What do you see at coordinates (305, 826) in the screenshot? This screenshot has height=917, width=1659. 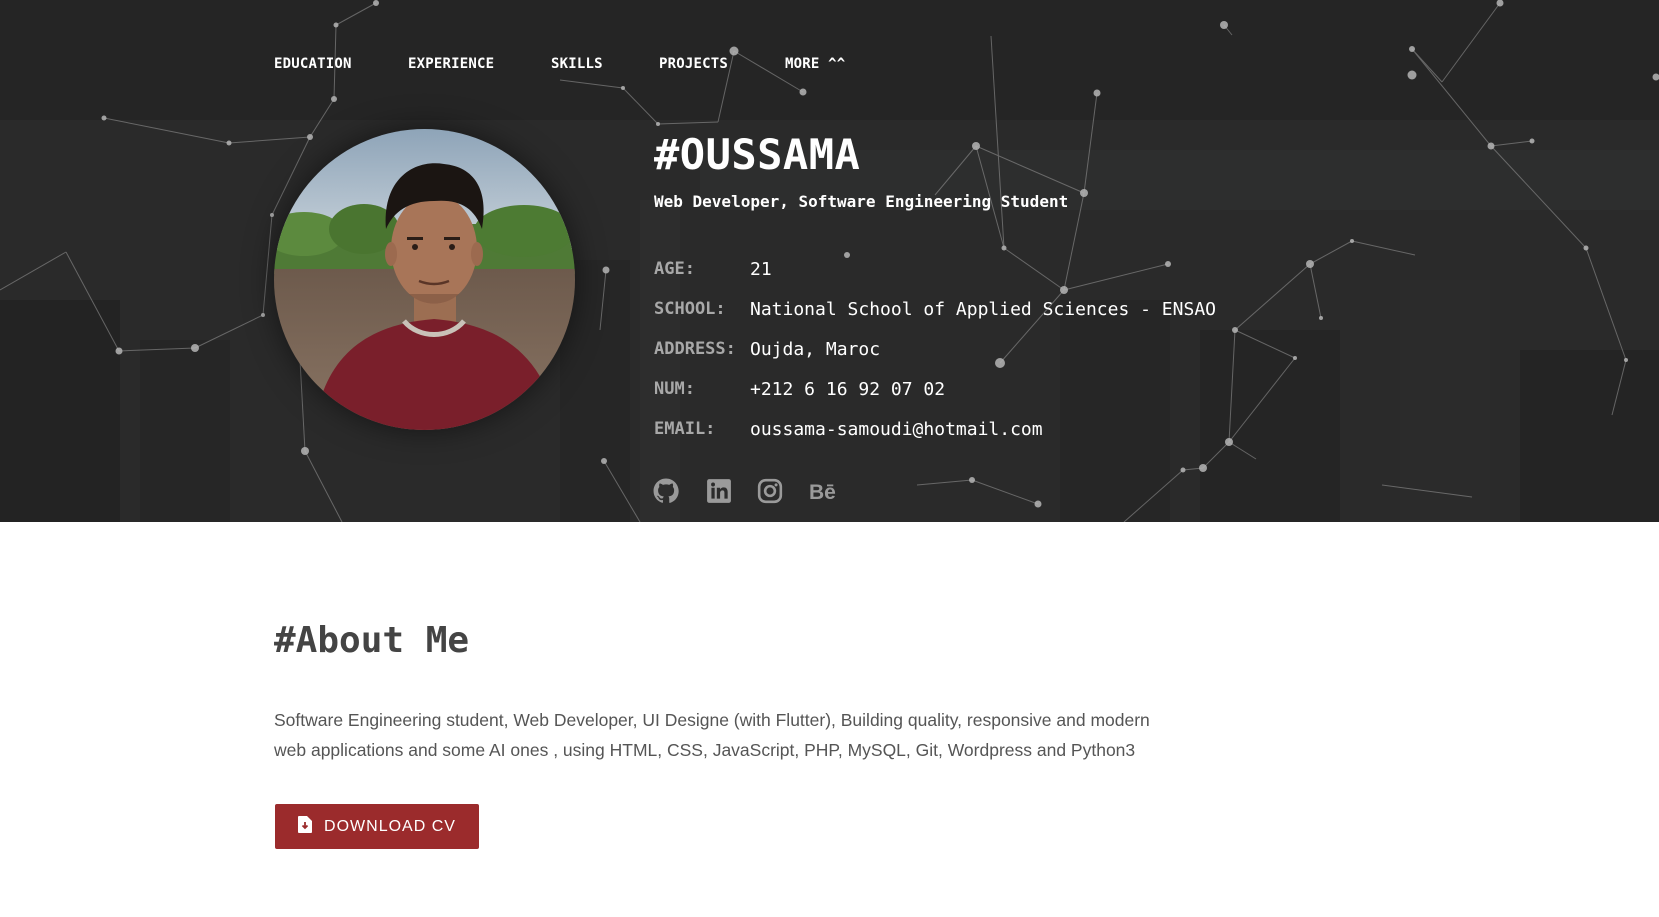 I see `file-download-icon` at bounding box center [305, 826].